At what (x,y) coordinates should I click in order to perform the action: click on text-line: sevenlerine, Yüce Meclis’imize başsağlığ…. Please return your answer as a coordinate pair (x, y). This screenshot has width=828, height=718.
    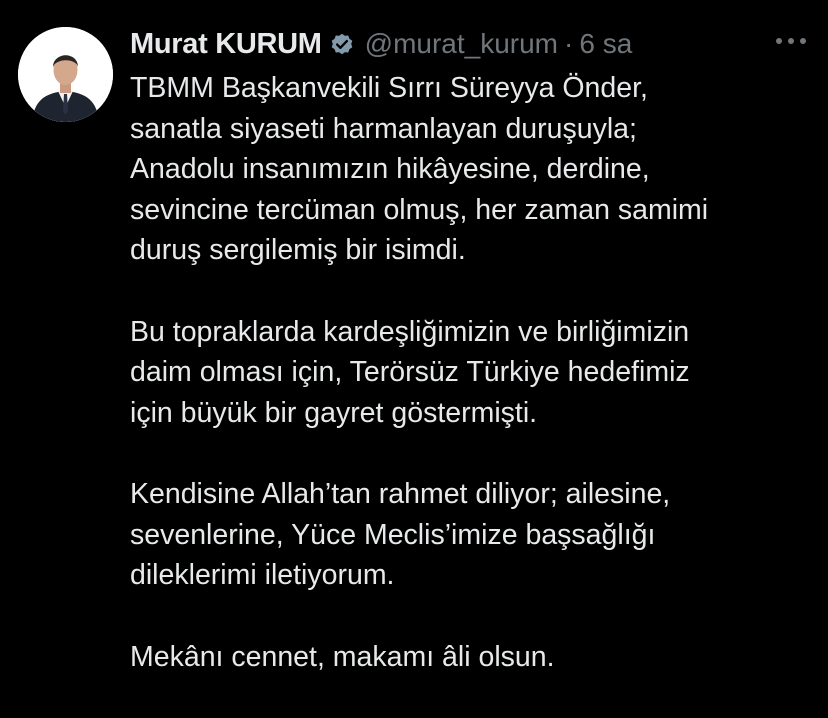
    Looking at the image, I should click on (393, 534).